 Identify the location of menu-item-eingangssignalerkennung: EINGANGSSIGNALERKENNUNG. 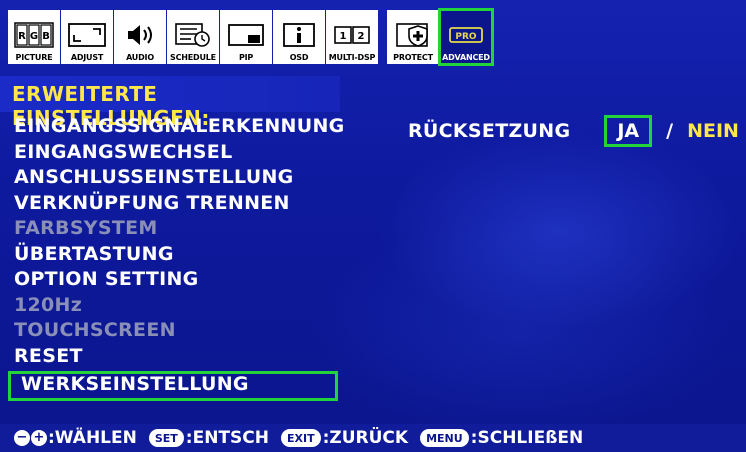
(190, 127).